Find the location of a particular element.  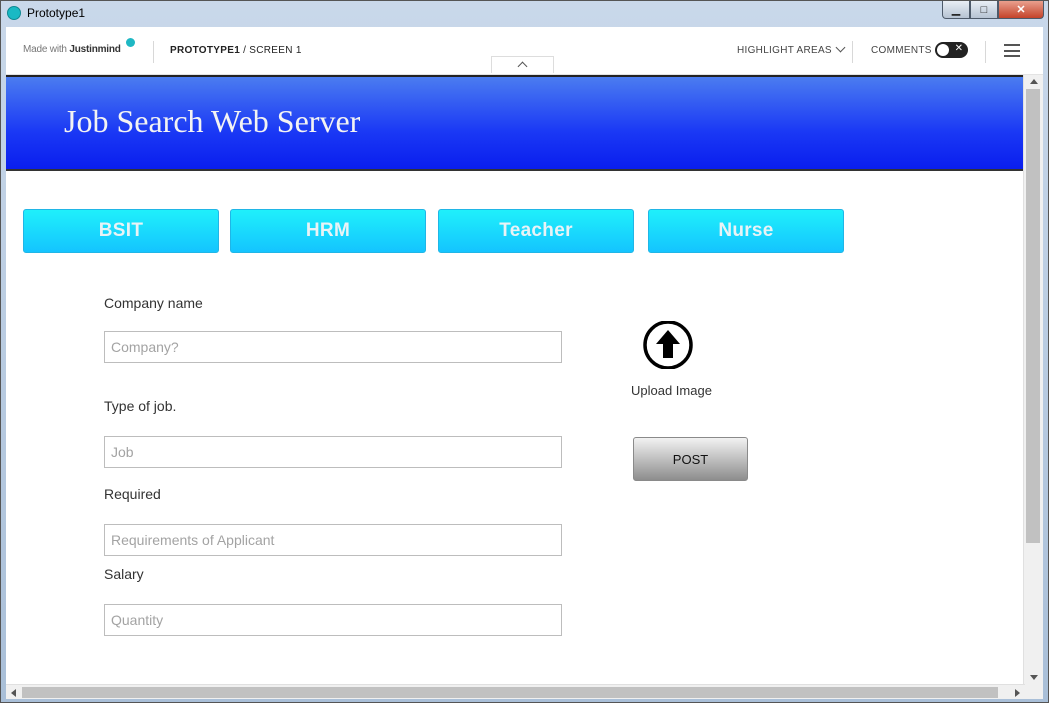

header-banner: Job Search Web Server is located at coordinates (515, 123).